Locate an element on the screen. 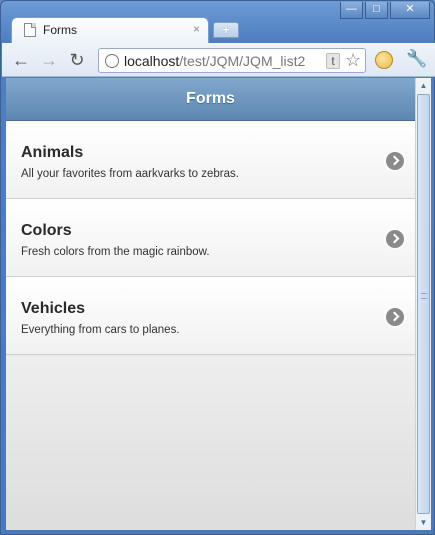 The height and width of the screenshot is (535, 435). list-item-vehicles: Vehicles Everything from cars to planes. is located at coordinates (210, 316).